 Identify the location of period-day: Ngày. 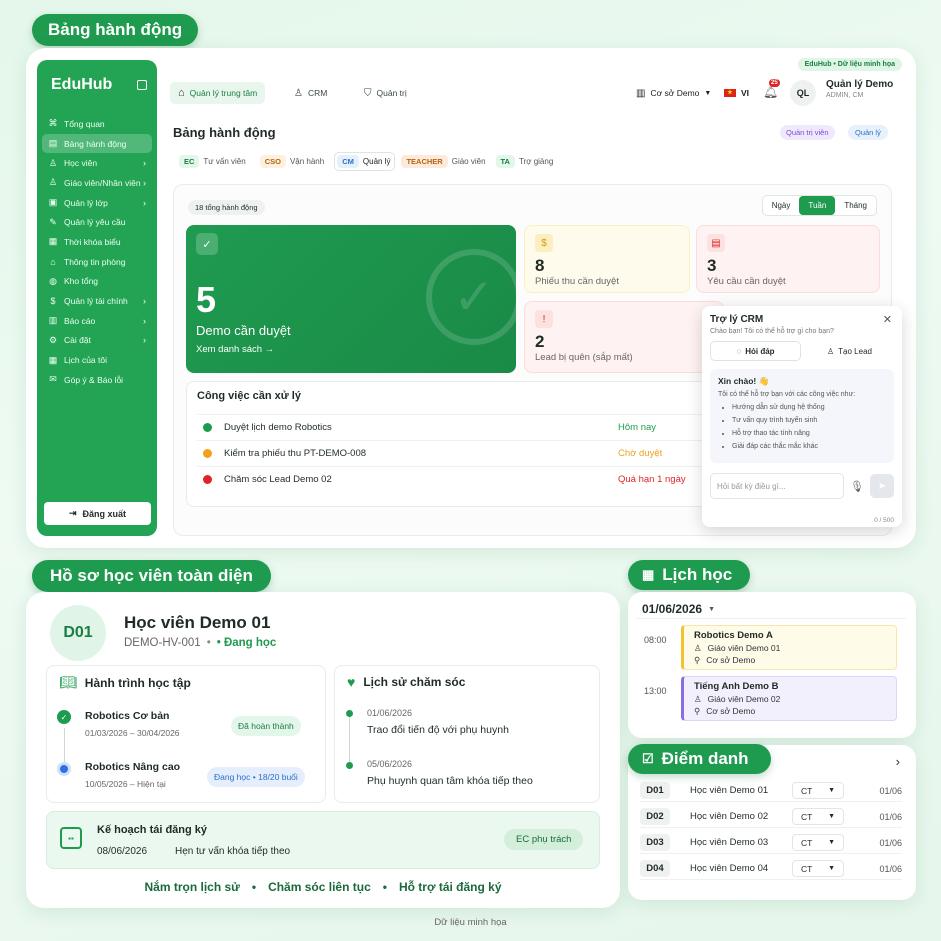
(781, 205).